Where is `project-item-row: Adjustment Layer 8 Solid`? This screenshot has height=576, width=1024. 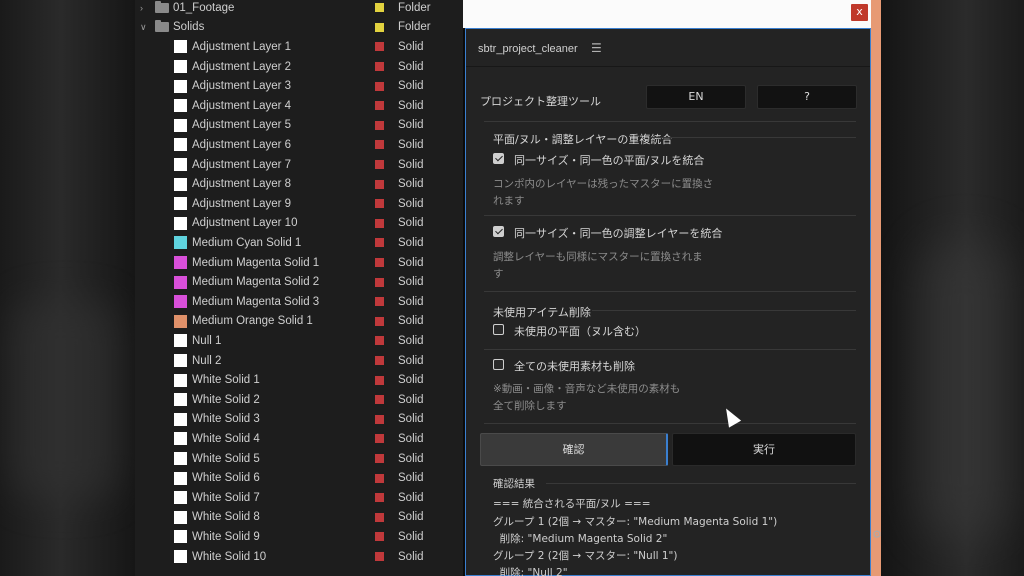
project-item-row: Adjustment Layer 8 Solid is located at coordinates (299, 184).